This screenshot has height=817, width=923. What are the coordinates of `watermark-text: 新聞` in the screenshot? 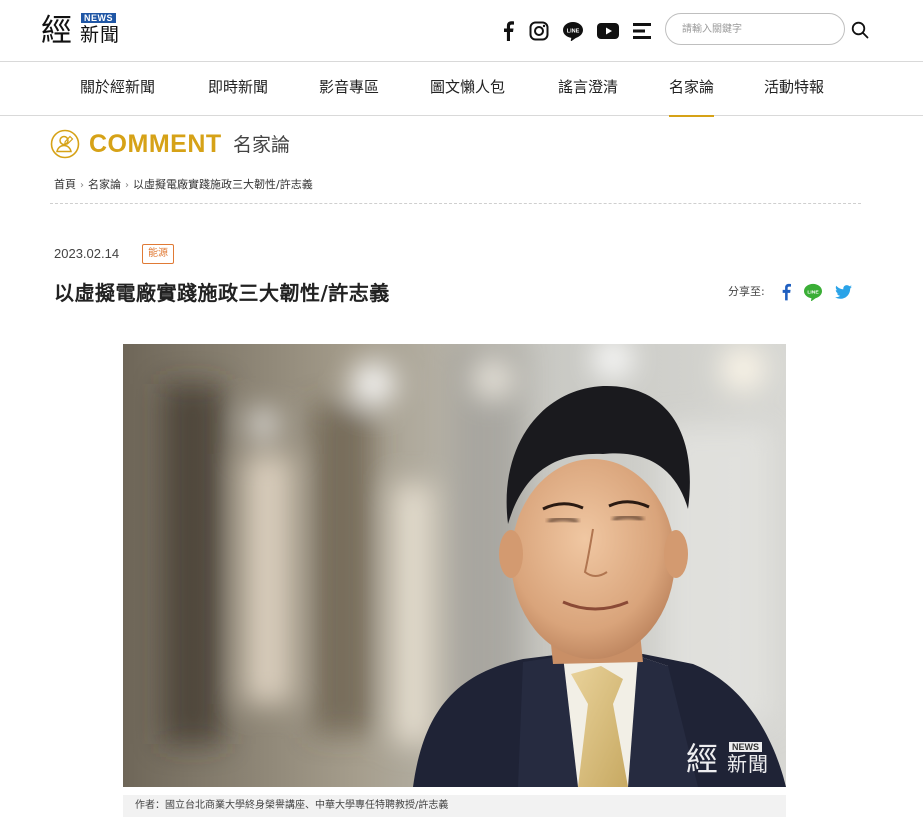 It's located at (748, 764).